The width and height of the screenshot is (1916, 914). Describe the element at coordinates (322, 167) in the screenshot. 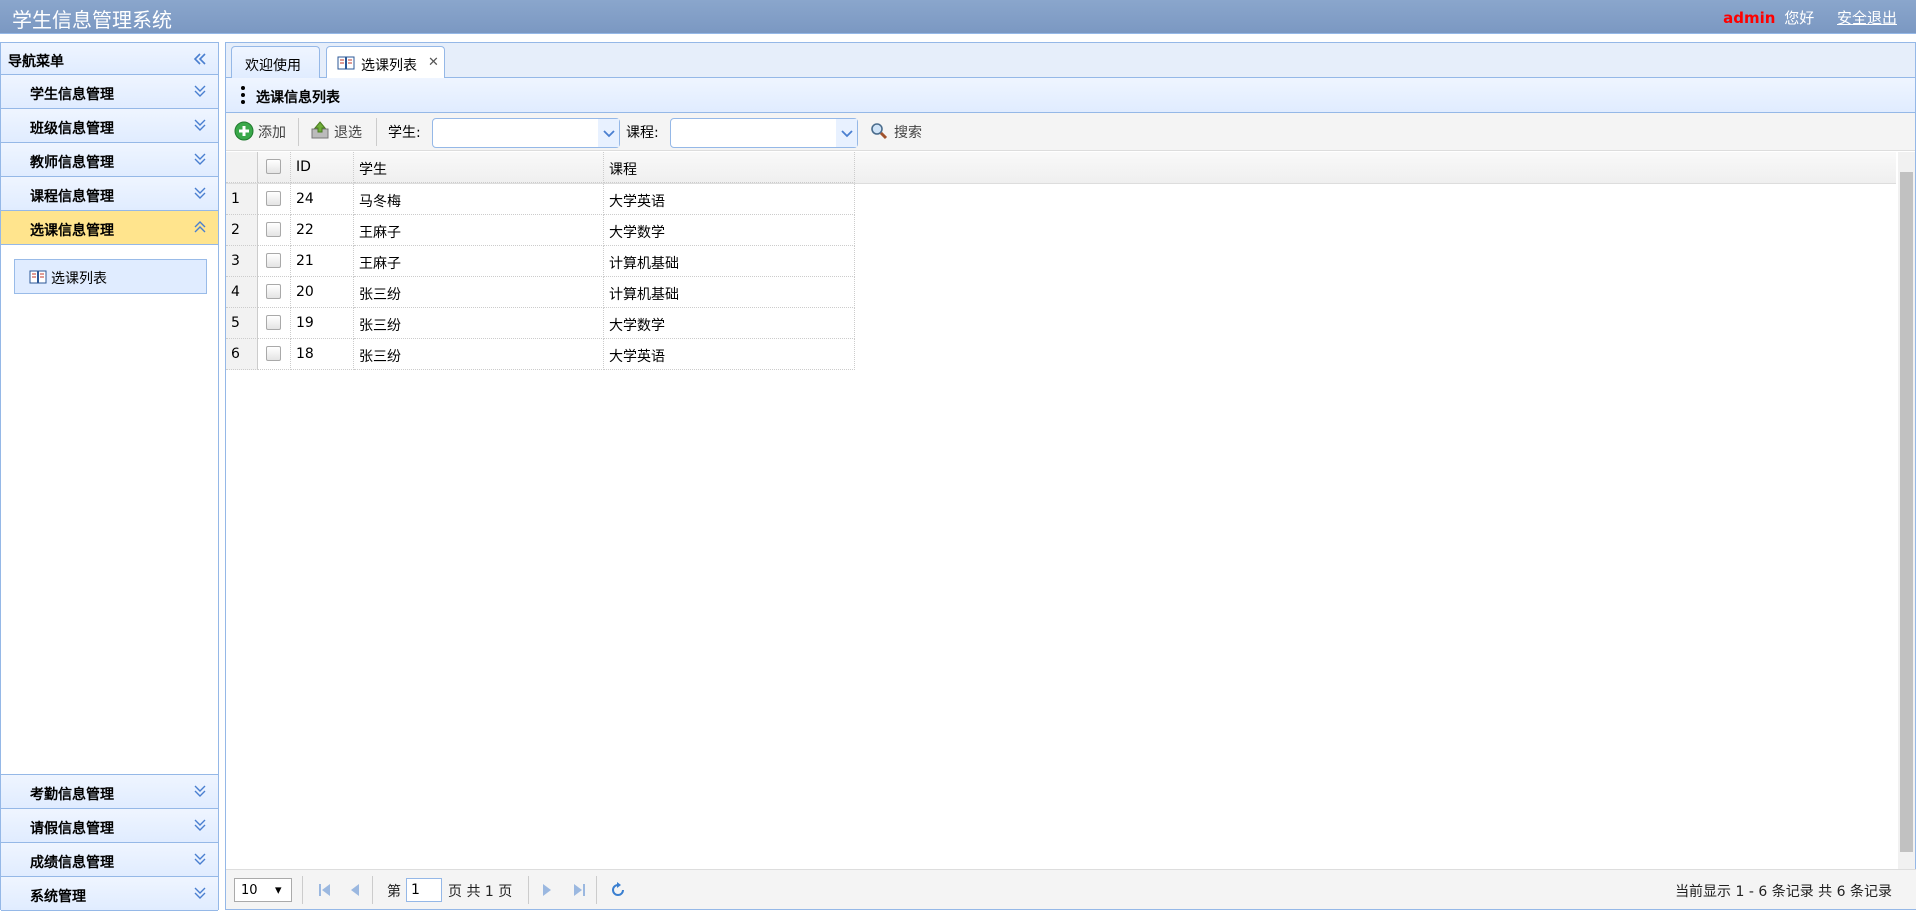

I see `column-header-id: ID` at that location.